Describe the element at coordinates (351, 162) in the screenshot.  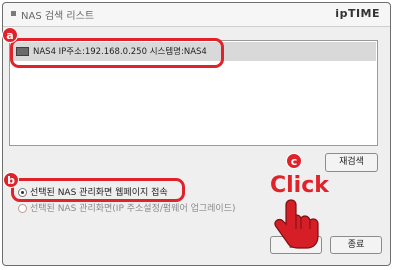
I see `rescan-button: 재검색` at that location.